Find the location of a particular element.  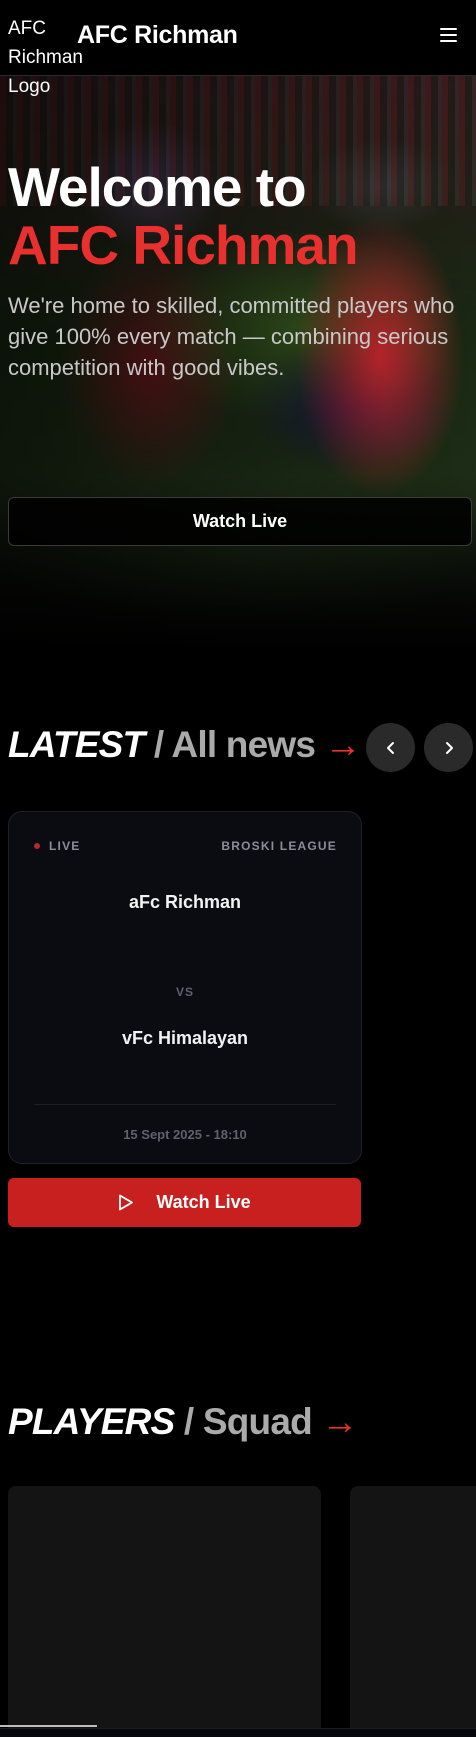

live-status-badge: LIVE is located at coordinates (57, 846).